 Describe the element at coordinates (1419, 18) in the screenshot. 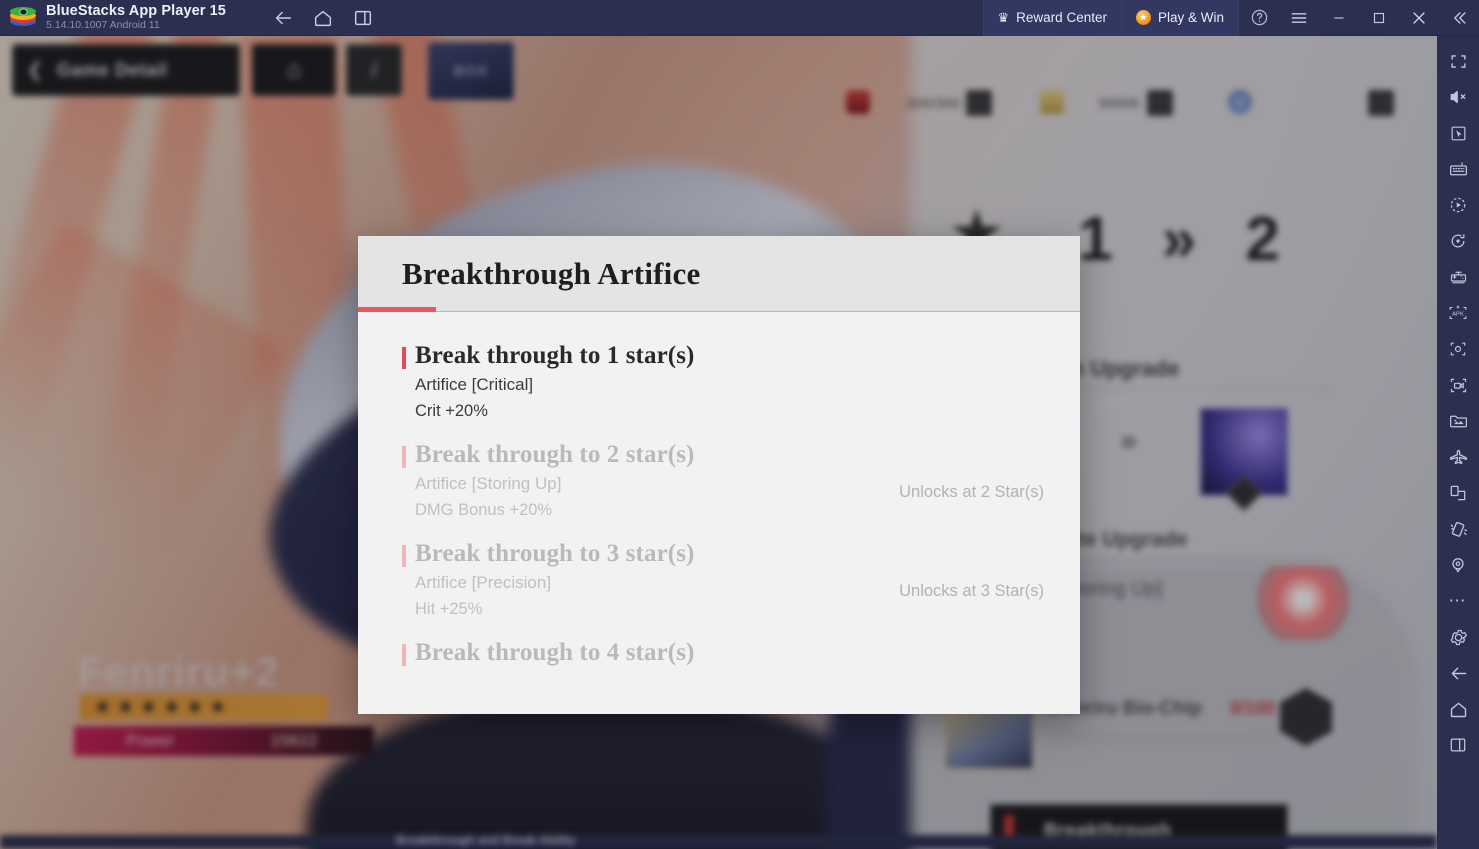

I see `close-button` at that location.